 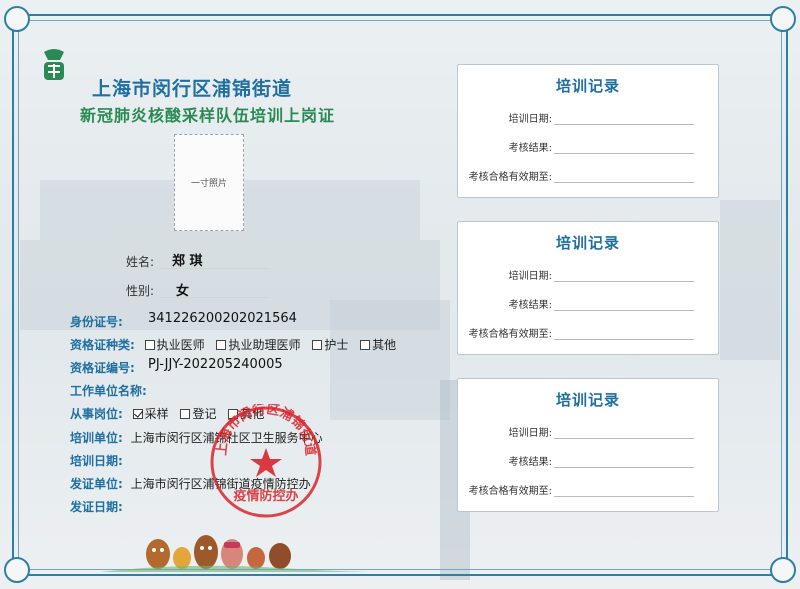 What do you see at coordinates (137, 414) in the screenshot?
I see `checkbox-checked-icon` at bounding box center [137, 414].